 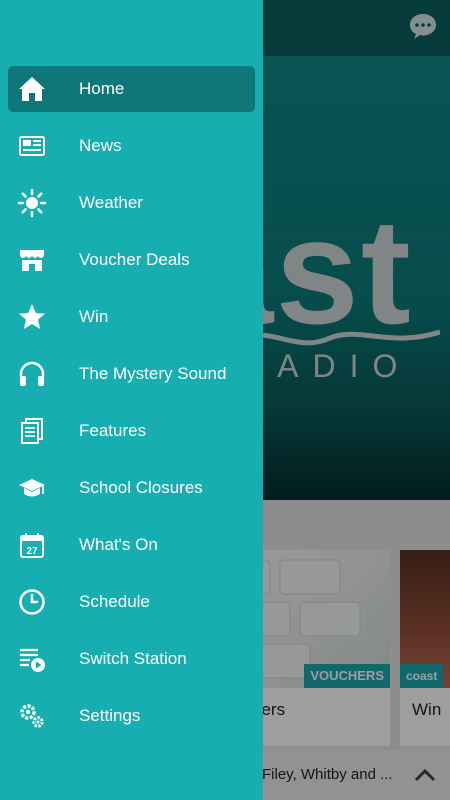 I want to click on gears-icon, so click(x=32, y=716).